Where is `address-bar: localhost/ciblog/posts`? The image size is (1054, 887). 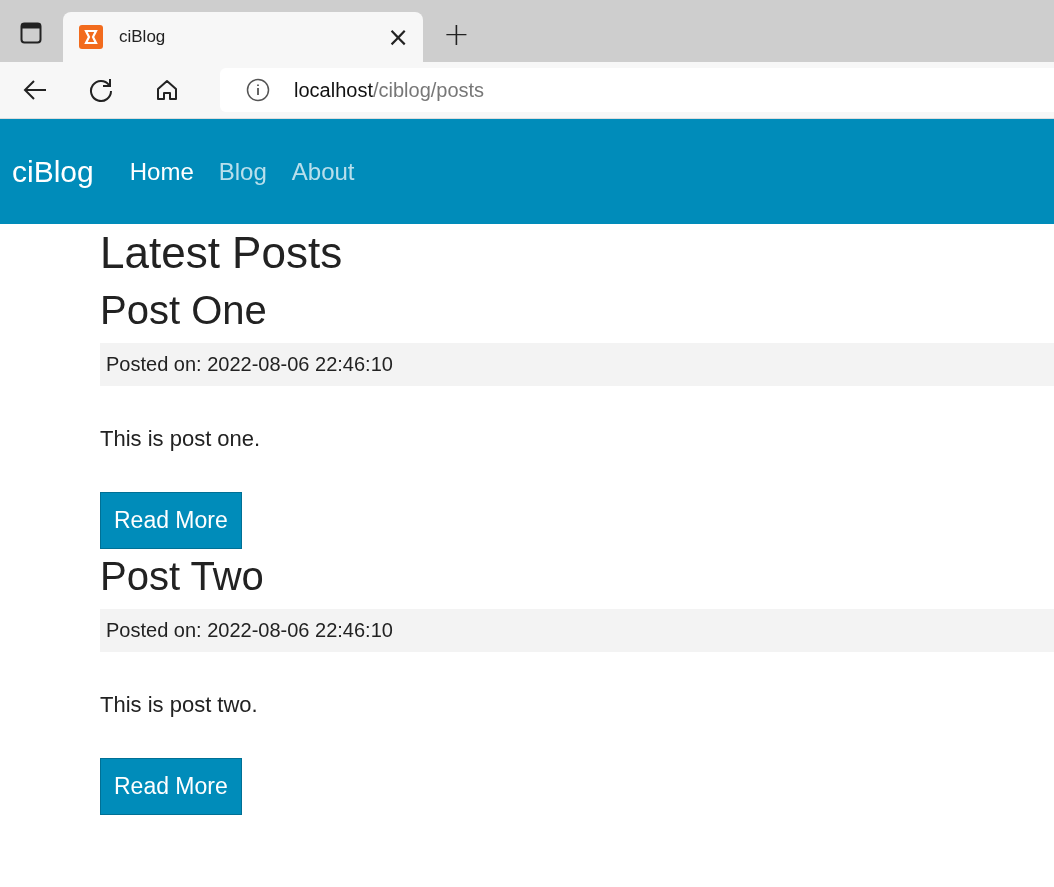 address-bar: localhost/ciblog/posts is located at coordinates (637, 90).